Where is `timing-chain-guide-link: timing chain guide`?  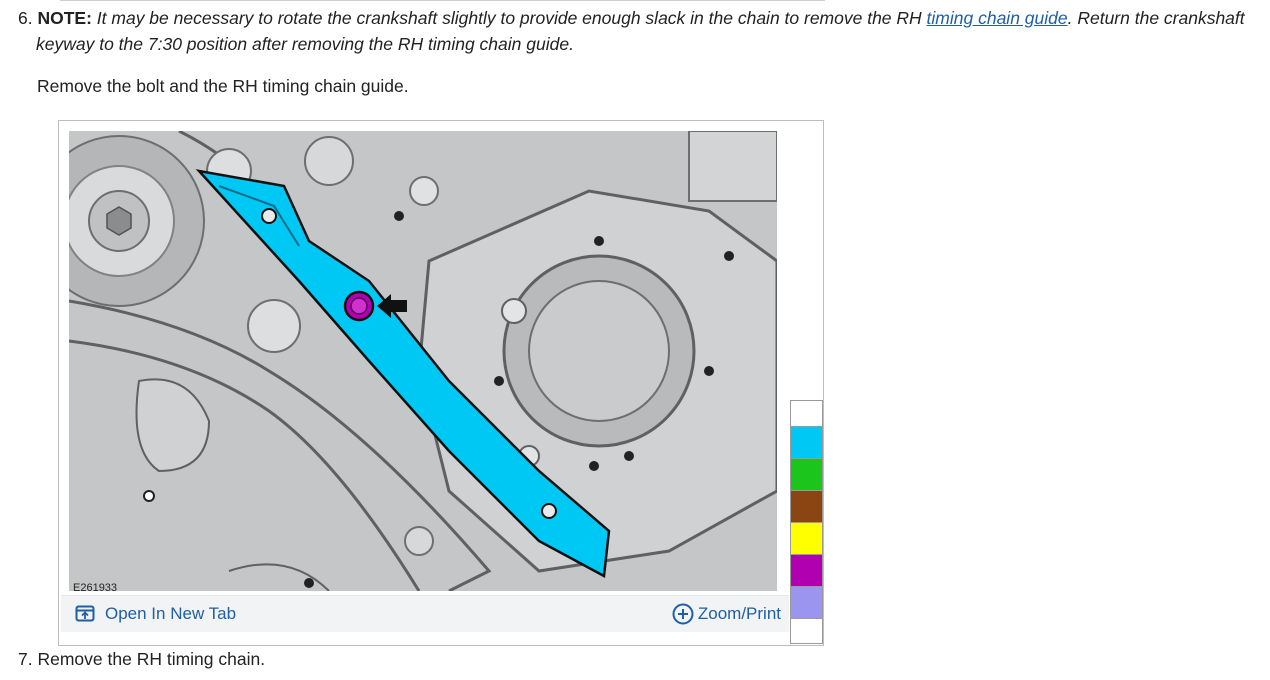
timing-chain-guide-link: timing chain guide is located at coordinates (997, 18).